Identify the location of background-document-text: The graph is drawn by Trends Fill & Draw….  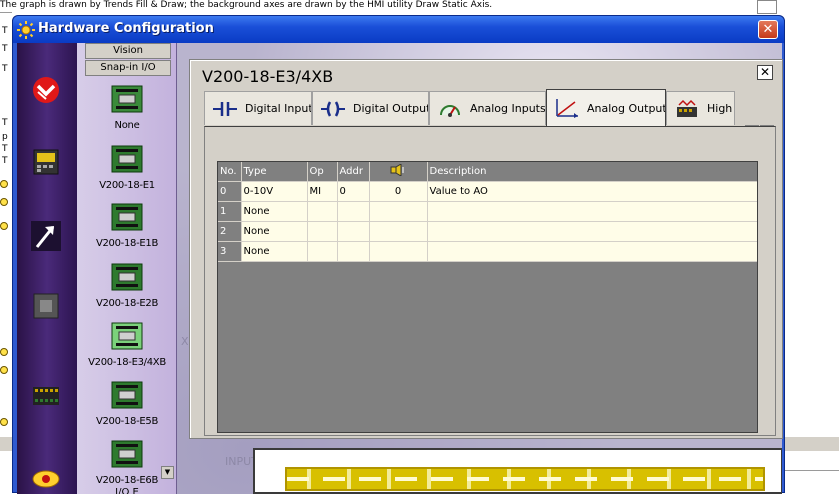
(246, 5).